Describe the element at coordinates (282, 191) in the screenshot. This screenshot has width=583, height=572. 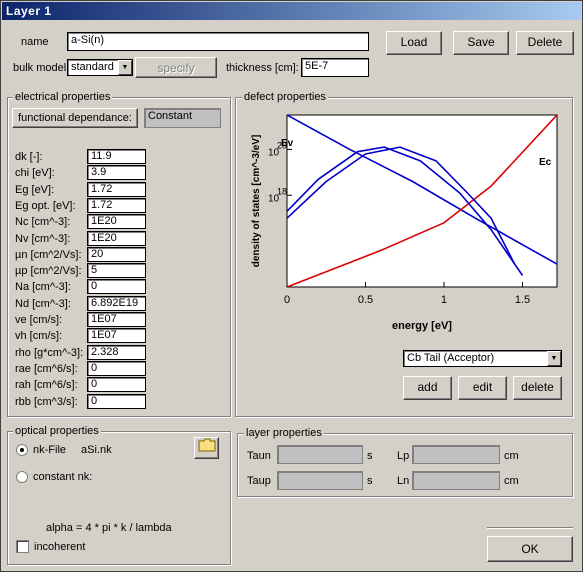
I see `y-tick-label-exponent: 18` at that location.